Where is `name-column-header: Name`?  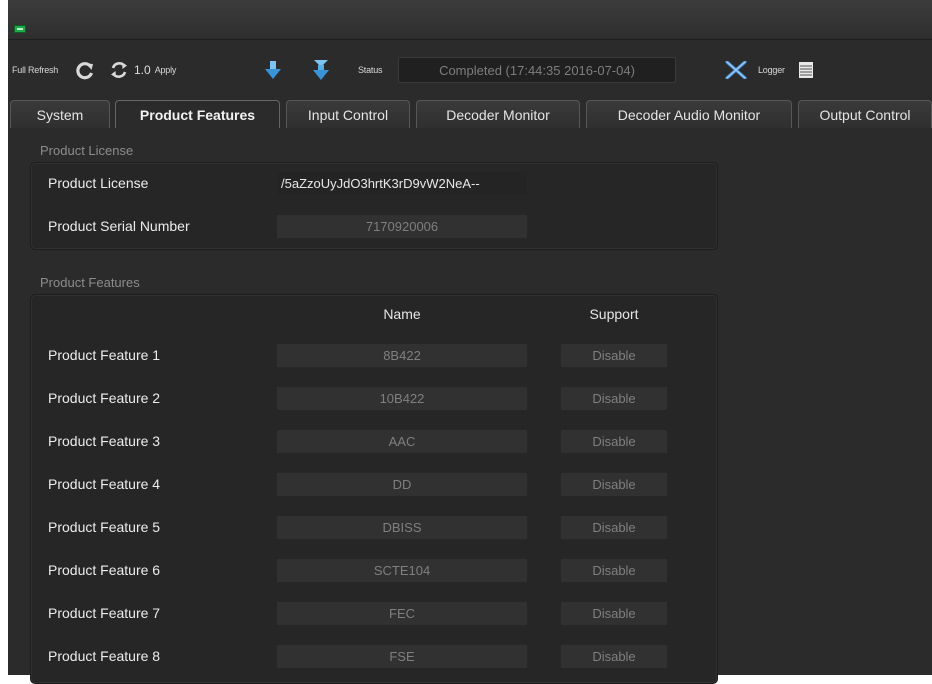 name-column-header: Name is located at coordinates (402, 314).